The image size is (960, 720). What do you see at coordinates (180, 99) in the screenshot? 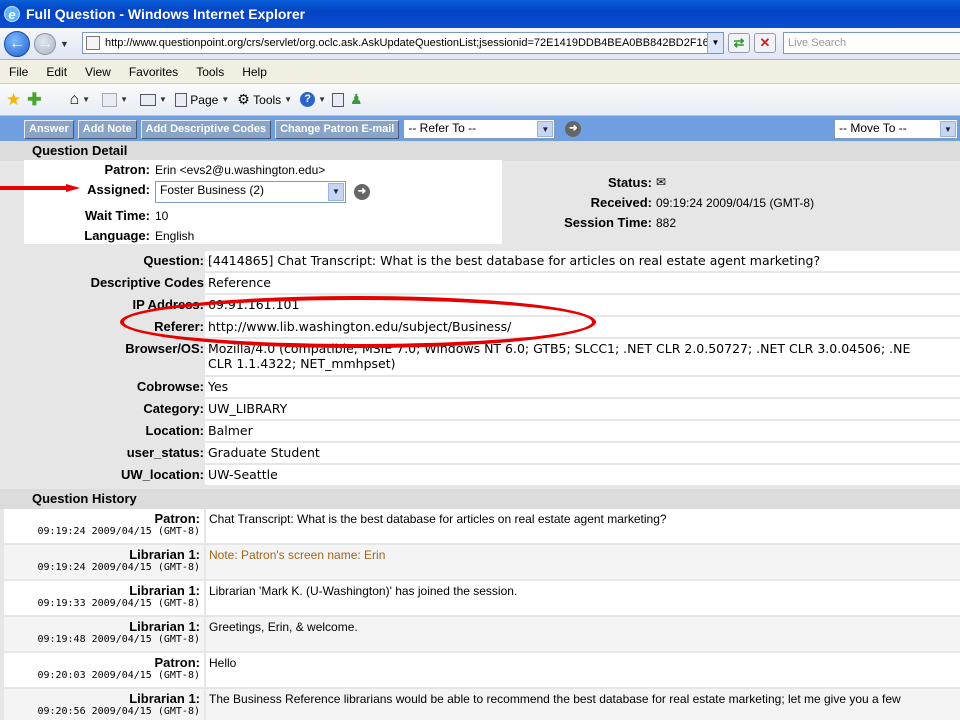
I see `page-menu-icon` at bounding box center [180, 99].